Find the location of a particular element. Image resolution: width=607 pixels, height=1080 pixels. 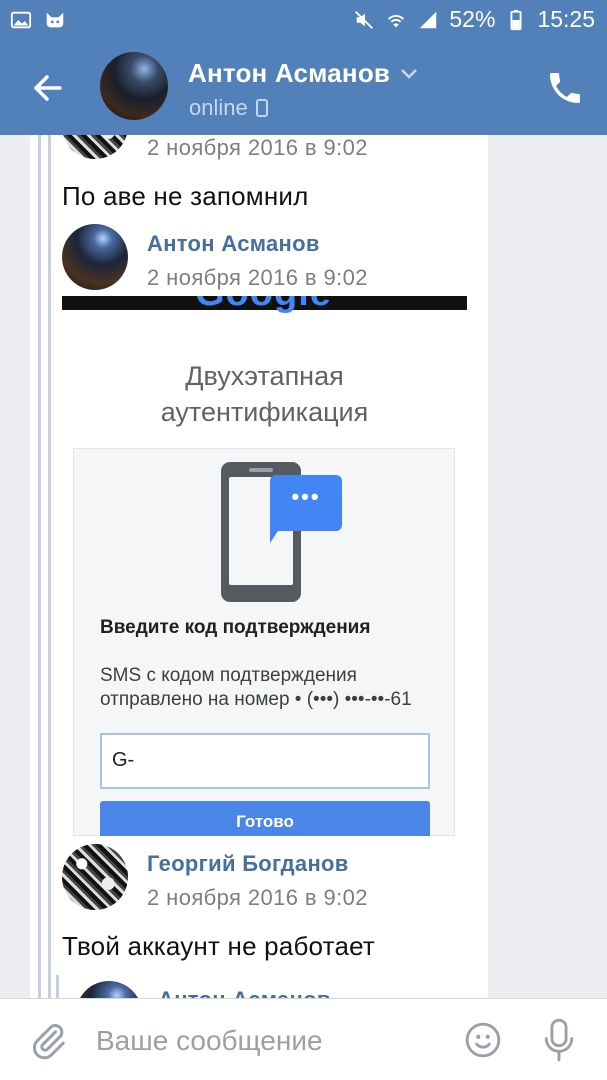

message-text: Твой аккаунт не работает is located at coordinates (219, 946).